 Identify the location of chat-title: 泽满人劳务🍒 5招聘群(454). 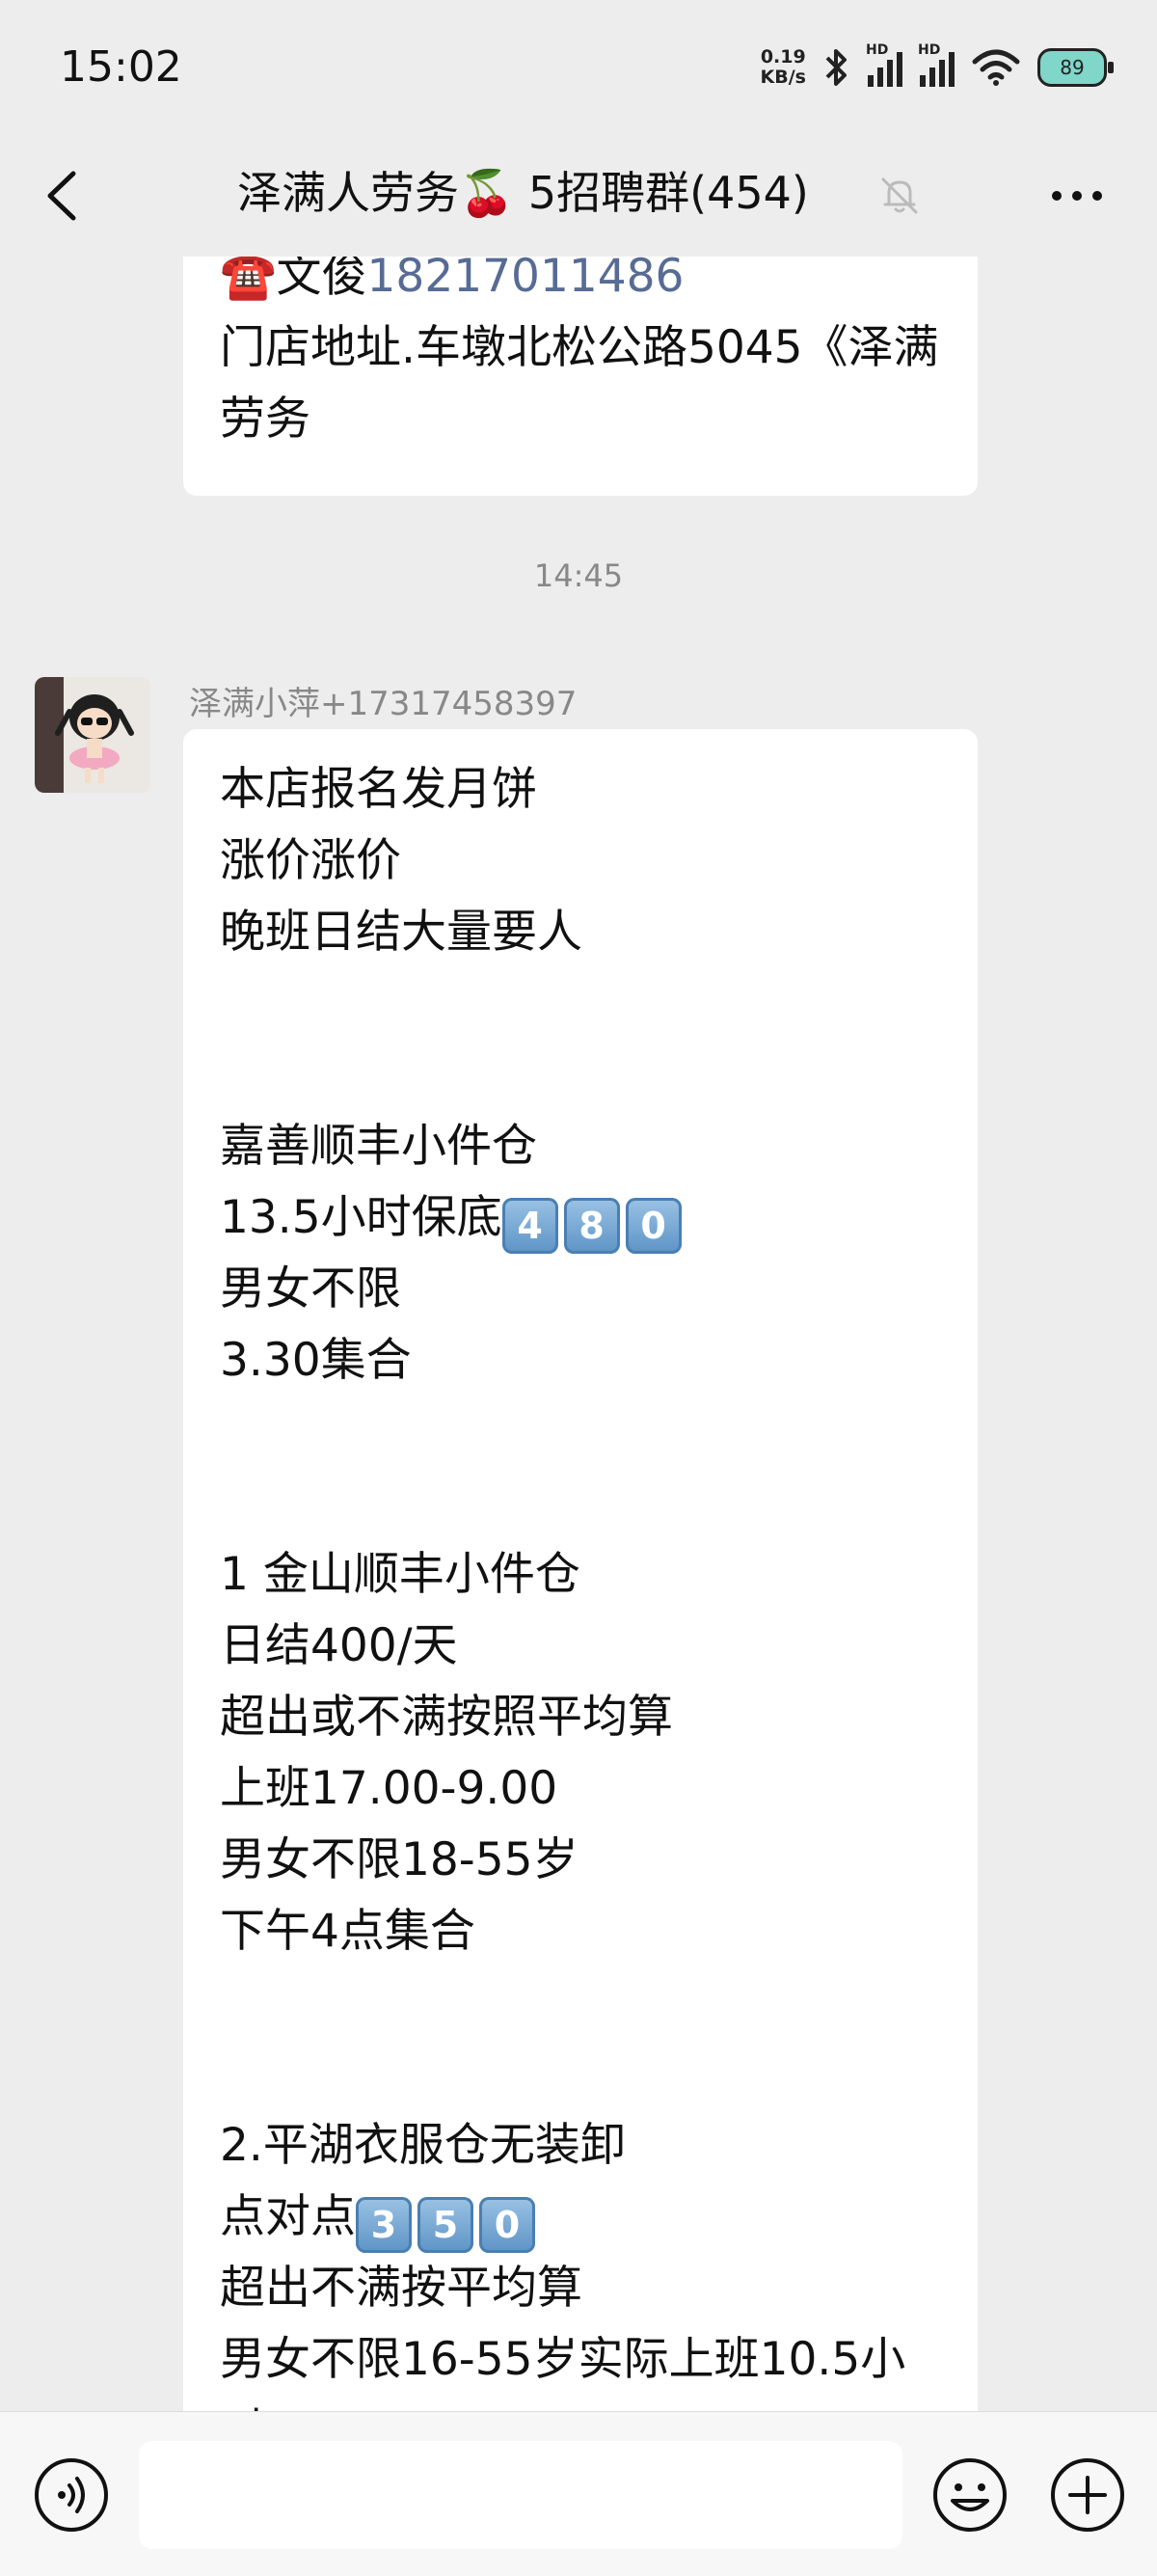
(523, 193).